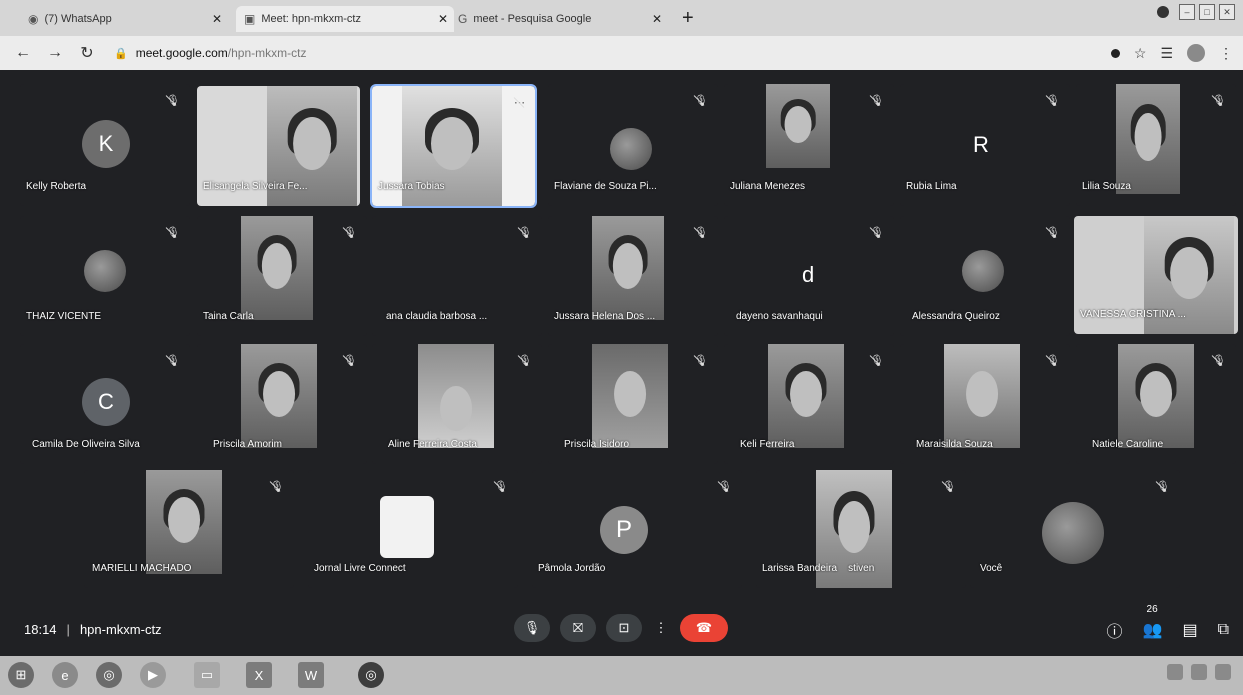 This screenshot has height=695, width=1243. What do you see at coordinates (1187, 12) in the screenshot?
I see `minimize-button: –` at bounding box center [1187, 12].